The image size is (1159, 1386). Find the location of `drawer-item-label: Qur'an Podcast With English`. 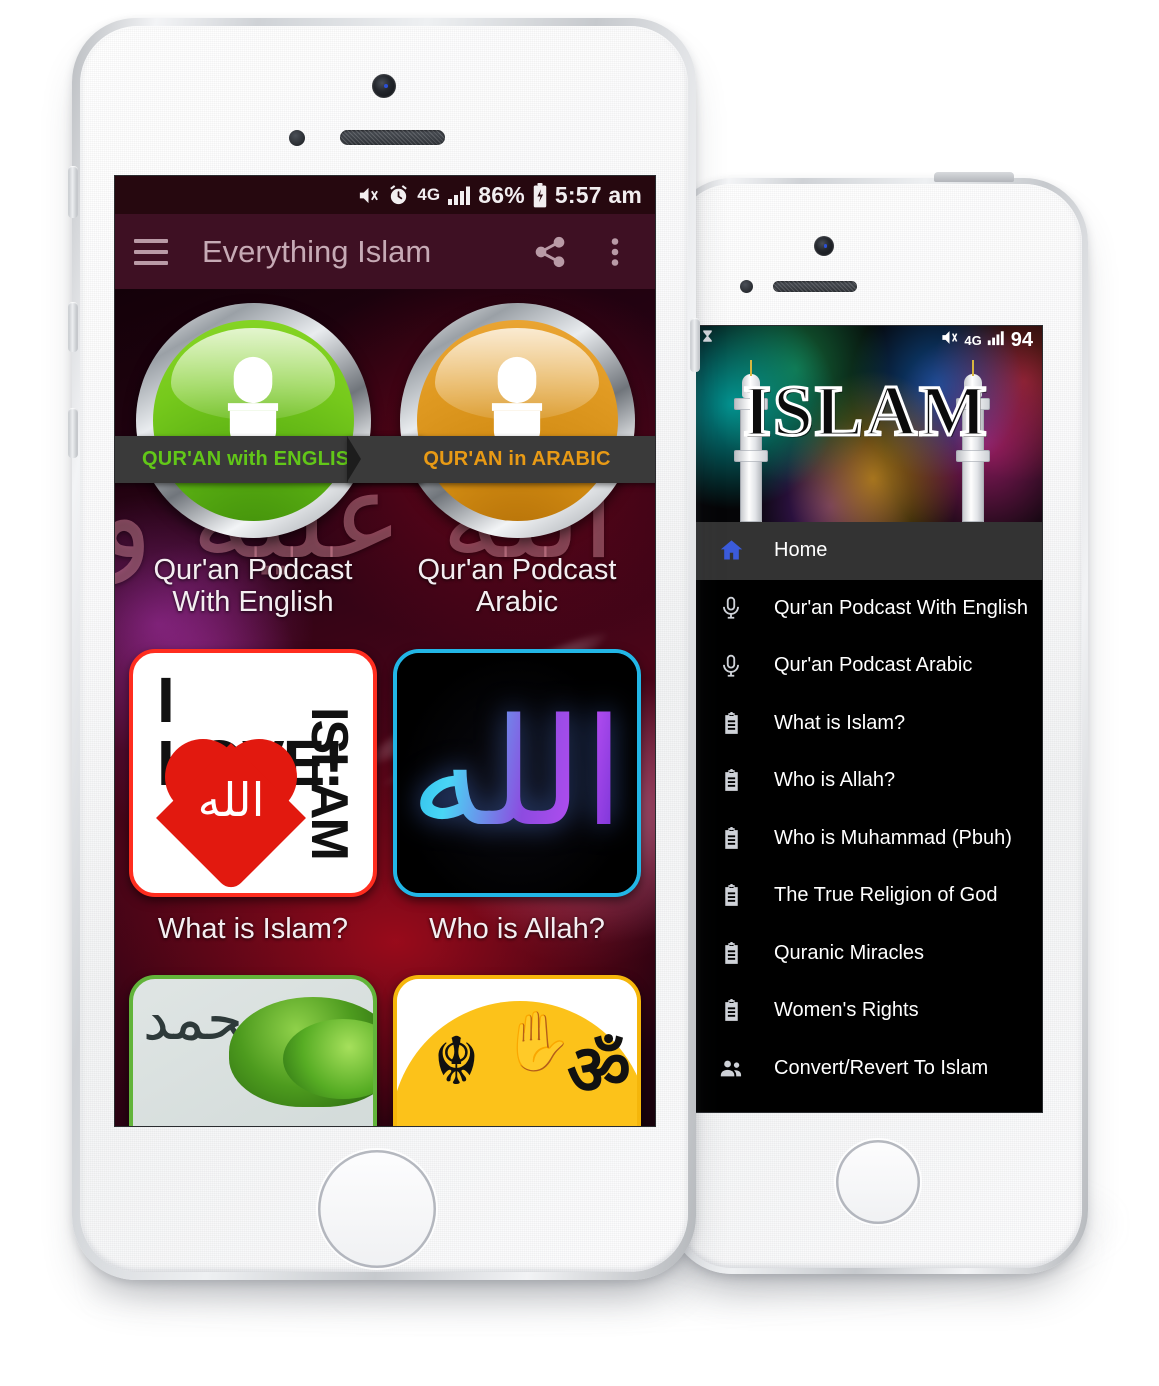

drawer-item-label: Qur'an Podcast With English is located at coordinates (901, 607).